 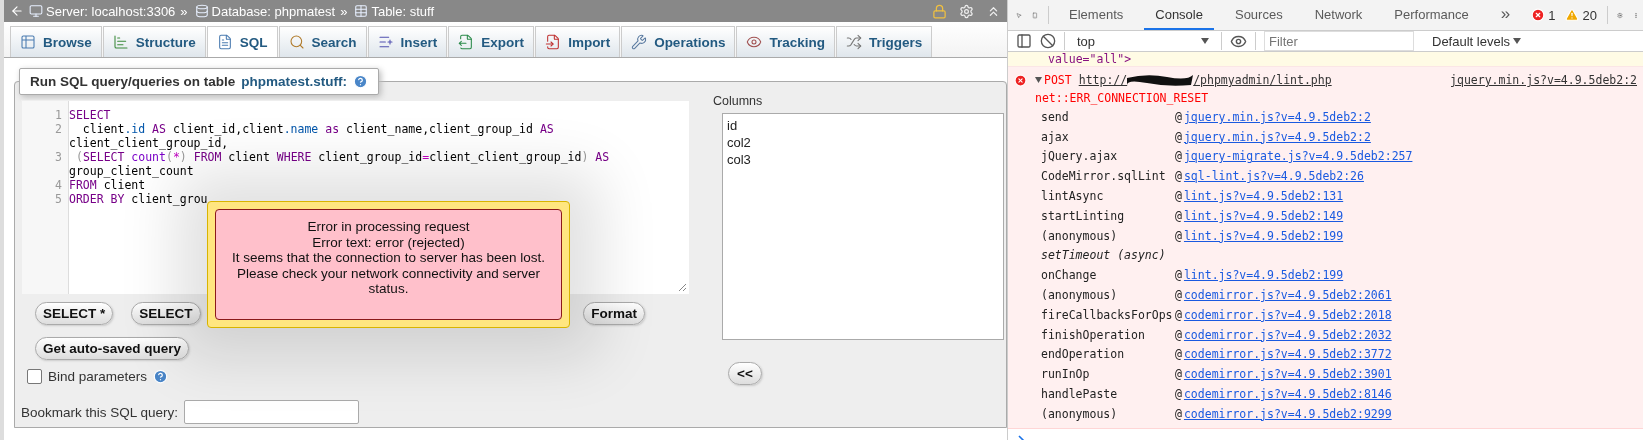 What do you see at coordinates (1103, 80) in the screenshot?
I see `url-link: http://` at bounding box center [1103, 80].